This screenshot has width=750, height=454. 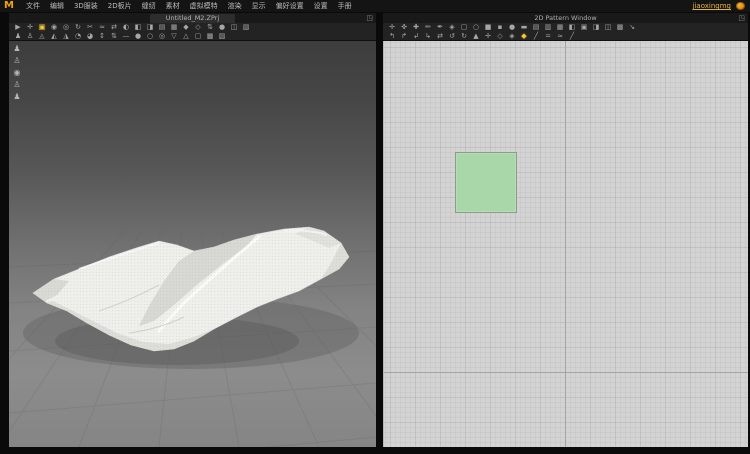 I want to click on panel-divider, so click(x=379, y=230).